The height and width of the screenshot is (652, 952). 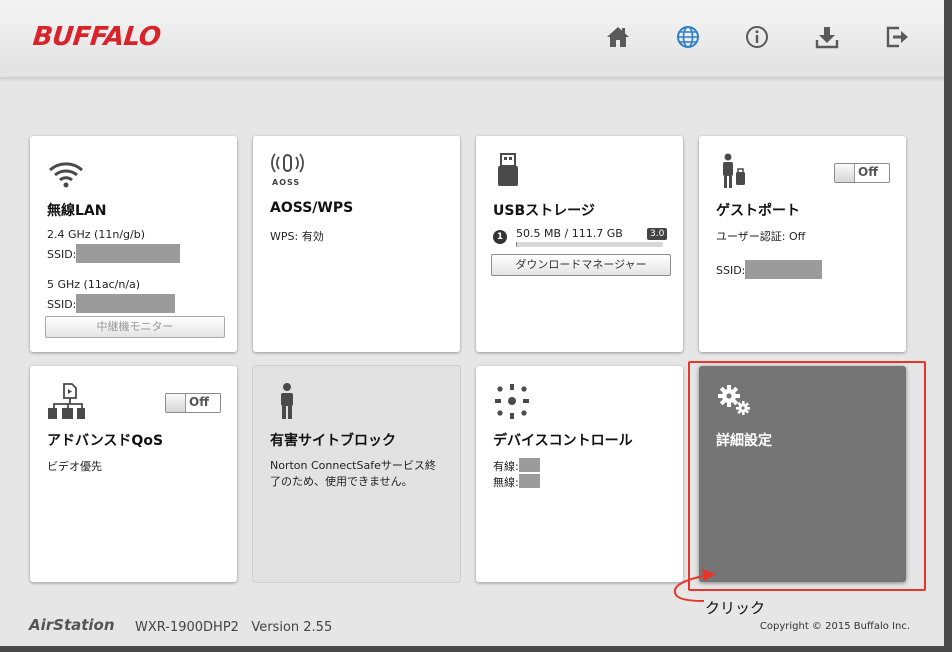 What do you see at coordinates (517, 244) in the screenshot?
I see `usb-usage-fill` at bounding box center [517, 244].